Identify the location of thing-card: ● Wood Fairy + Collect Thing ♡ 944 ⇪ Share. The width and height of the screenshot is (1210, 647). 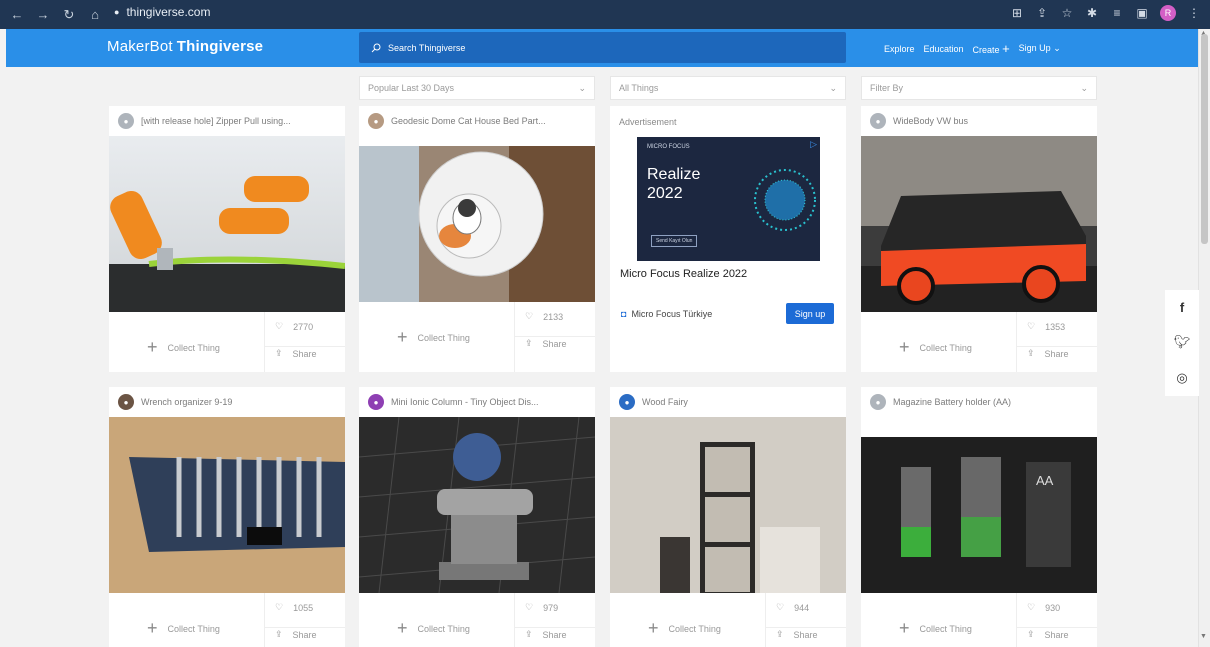
(728, 517).